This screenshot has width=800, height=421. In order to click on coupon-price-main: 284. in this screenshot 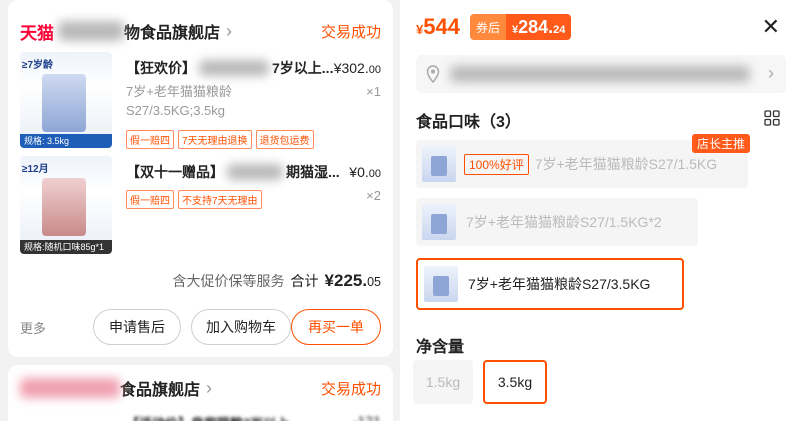, I will do `click(536, 27)`.